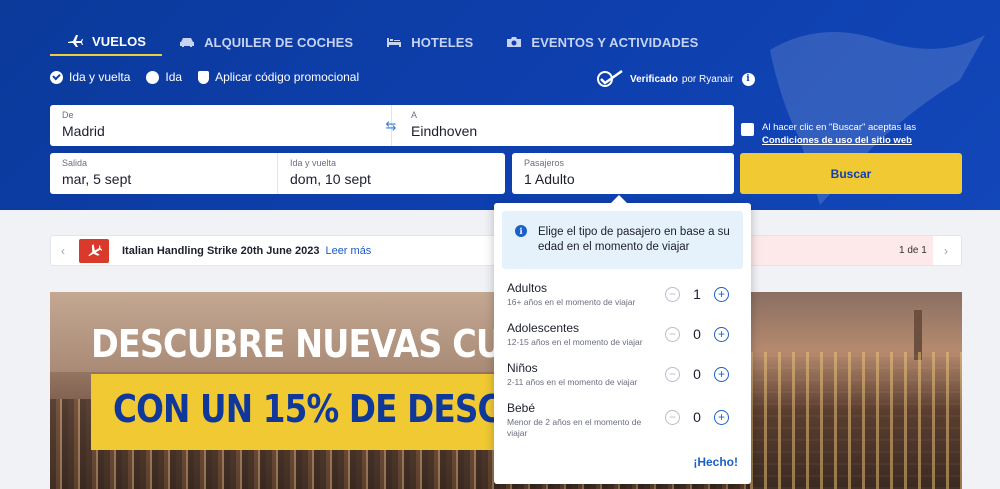 The image size is (1000, 489). What do you see at coordinates (330, 179) in the screenshot?
I see `return-value: dom, 10 sept` at bounding box center [330, 179].